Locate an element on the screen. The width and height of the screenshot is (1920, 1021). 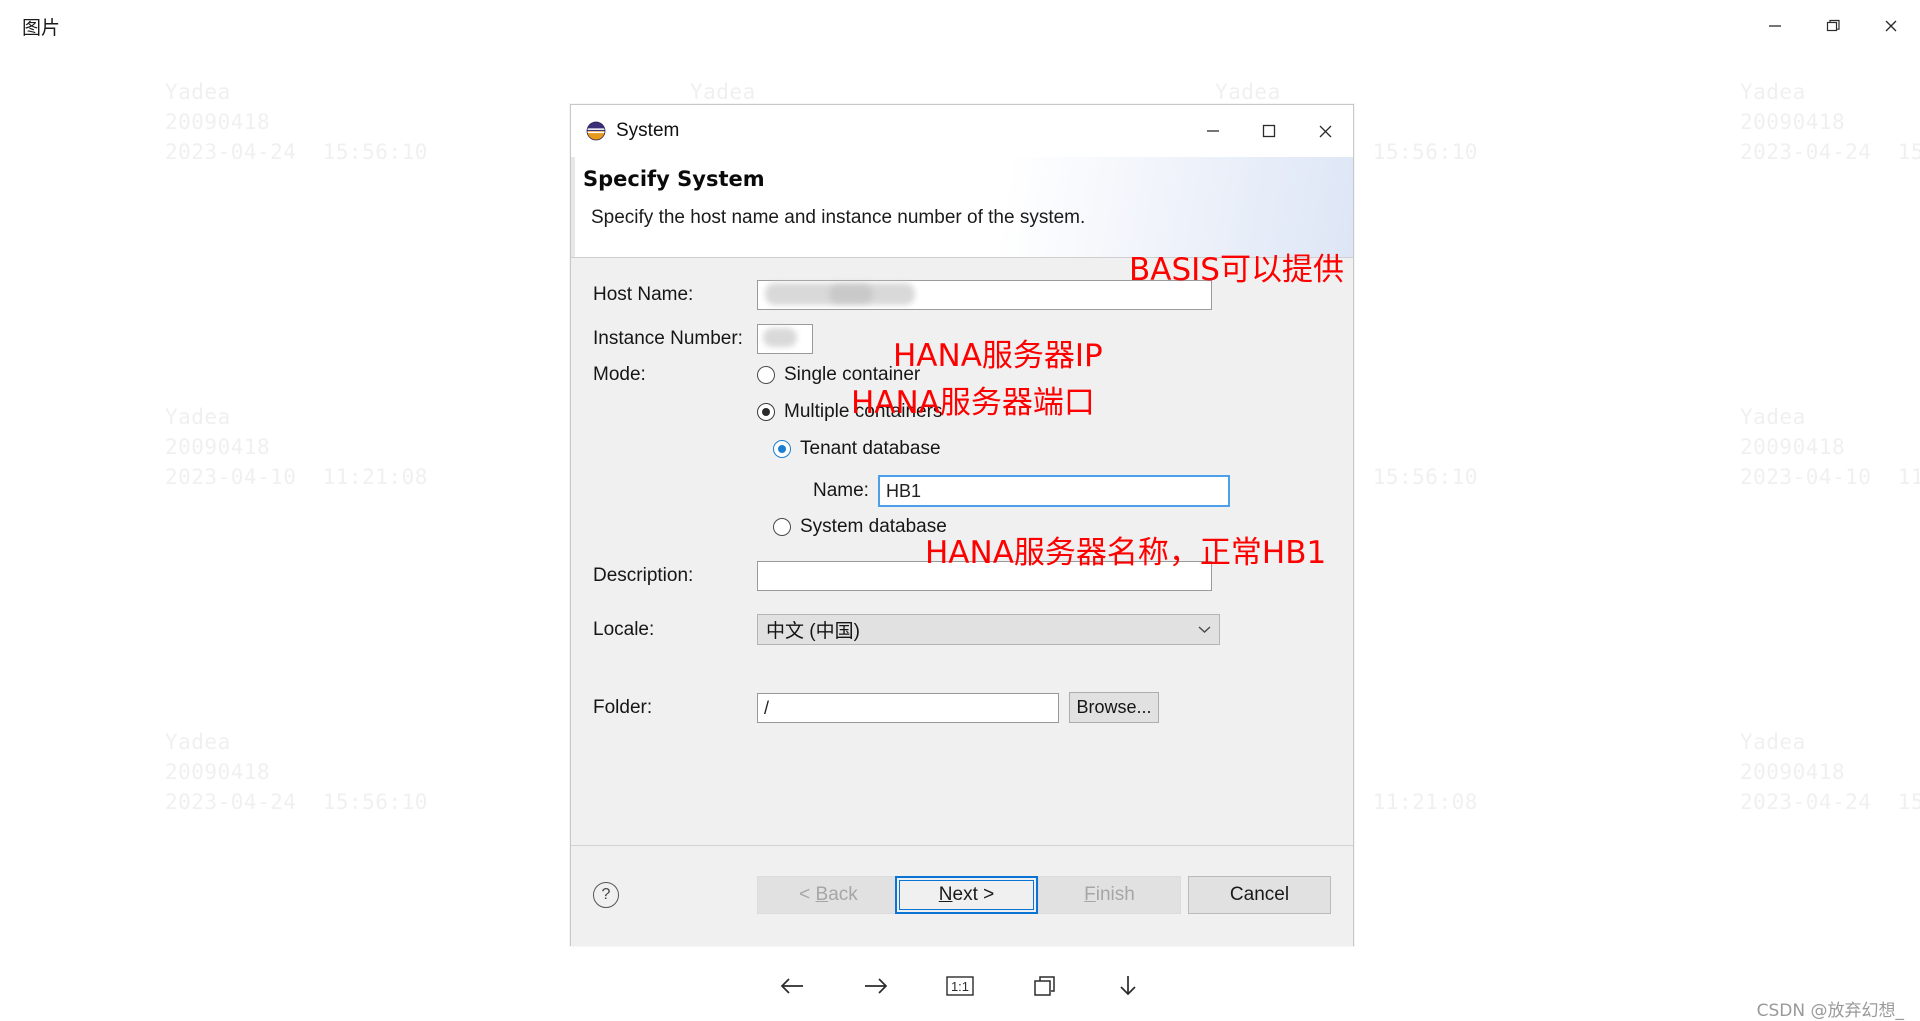
dialog-minimize-icon is located at coordinates (1213, 131).